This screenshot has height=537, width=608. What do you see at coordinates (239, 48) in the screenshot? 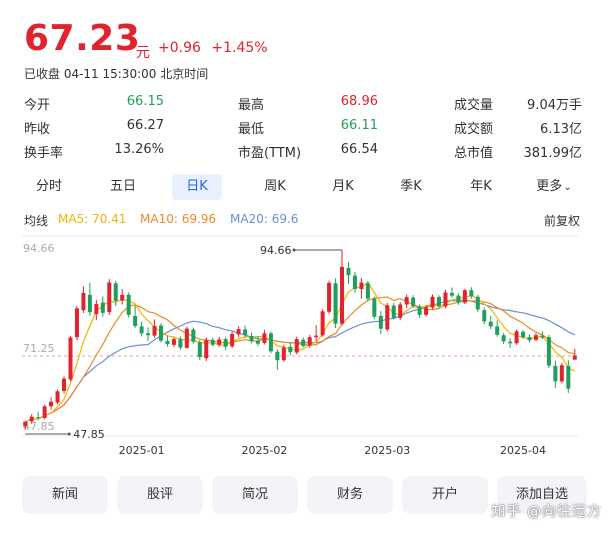
I see `change-percent: +1.45%` at bounding box center [239, 48].